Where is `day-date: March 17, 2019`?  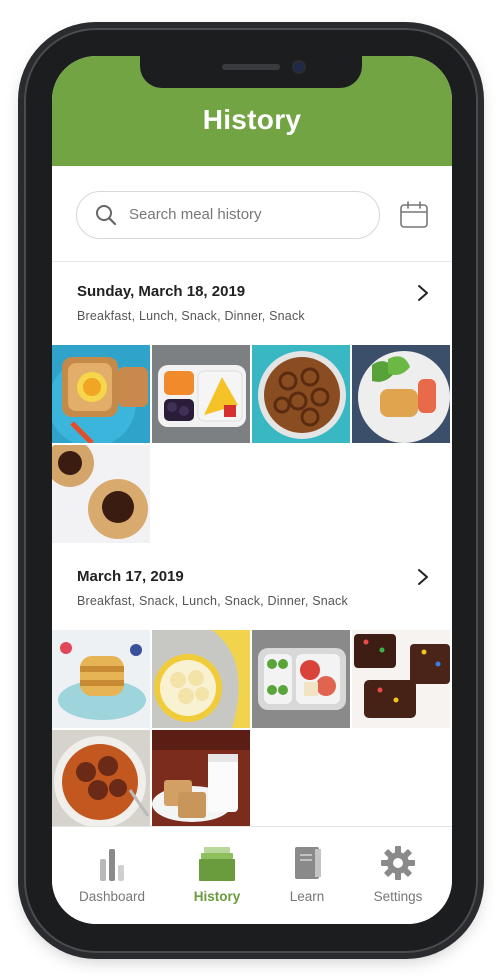 day-date: March 17, 2019 is located at coordinates (130, 576).